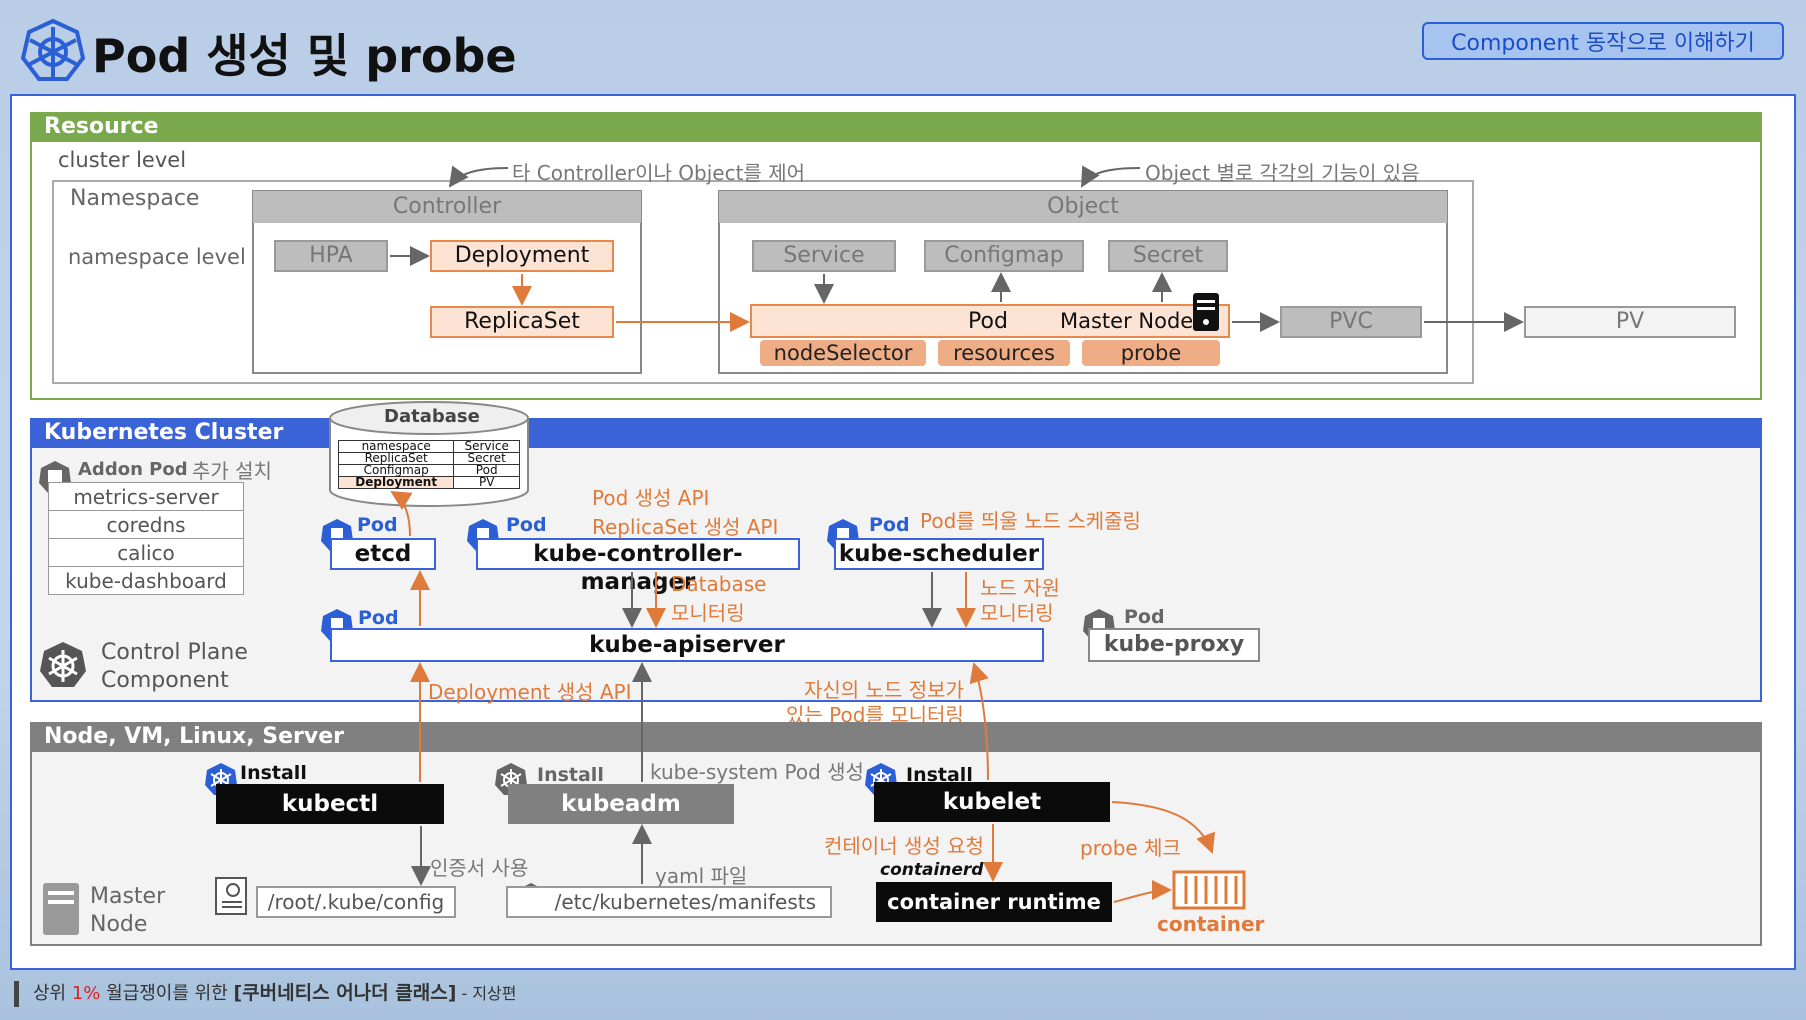 The image size is (1806, 1020). I want to click on schedule-note: Pod를 띄울 노드 스케줄링, so click(1030, 521).